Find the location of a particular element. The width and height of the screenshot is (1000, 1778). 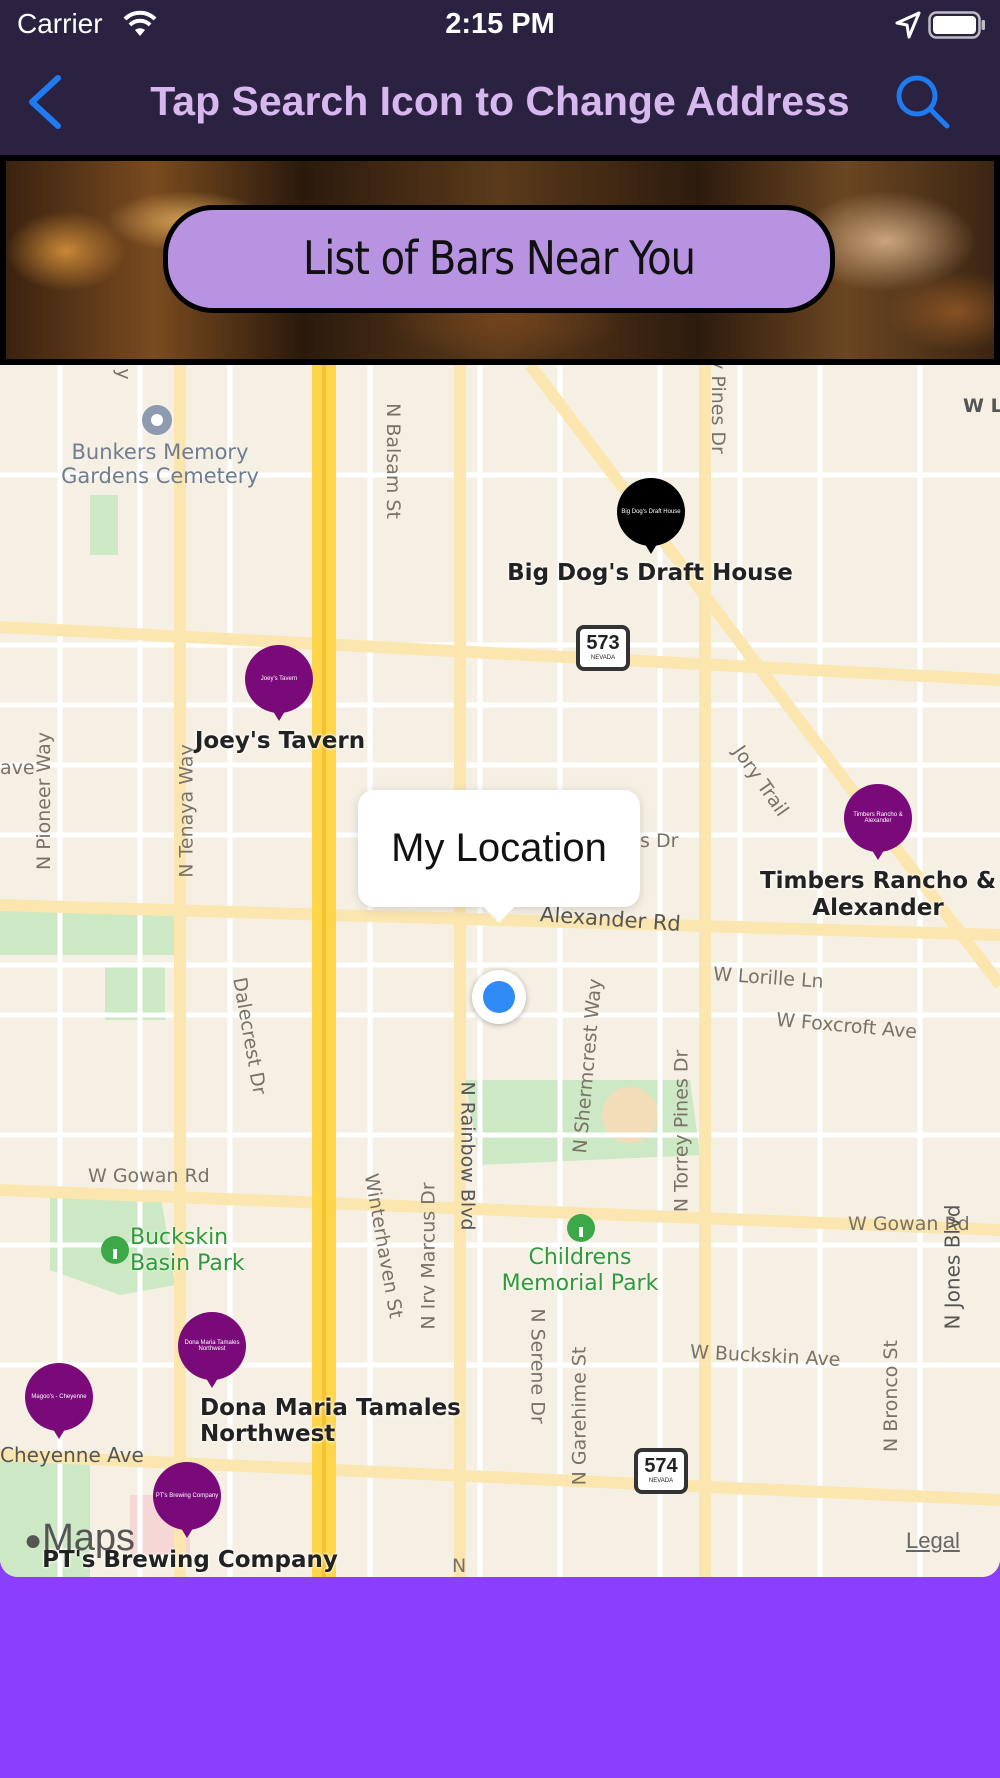

park-label: Childrens Memorial Park is located at coordinates (580, 1270).